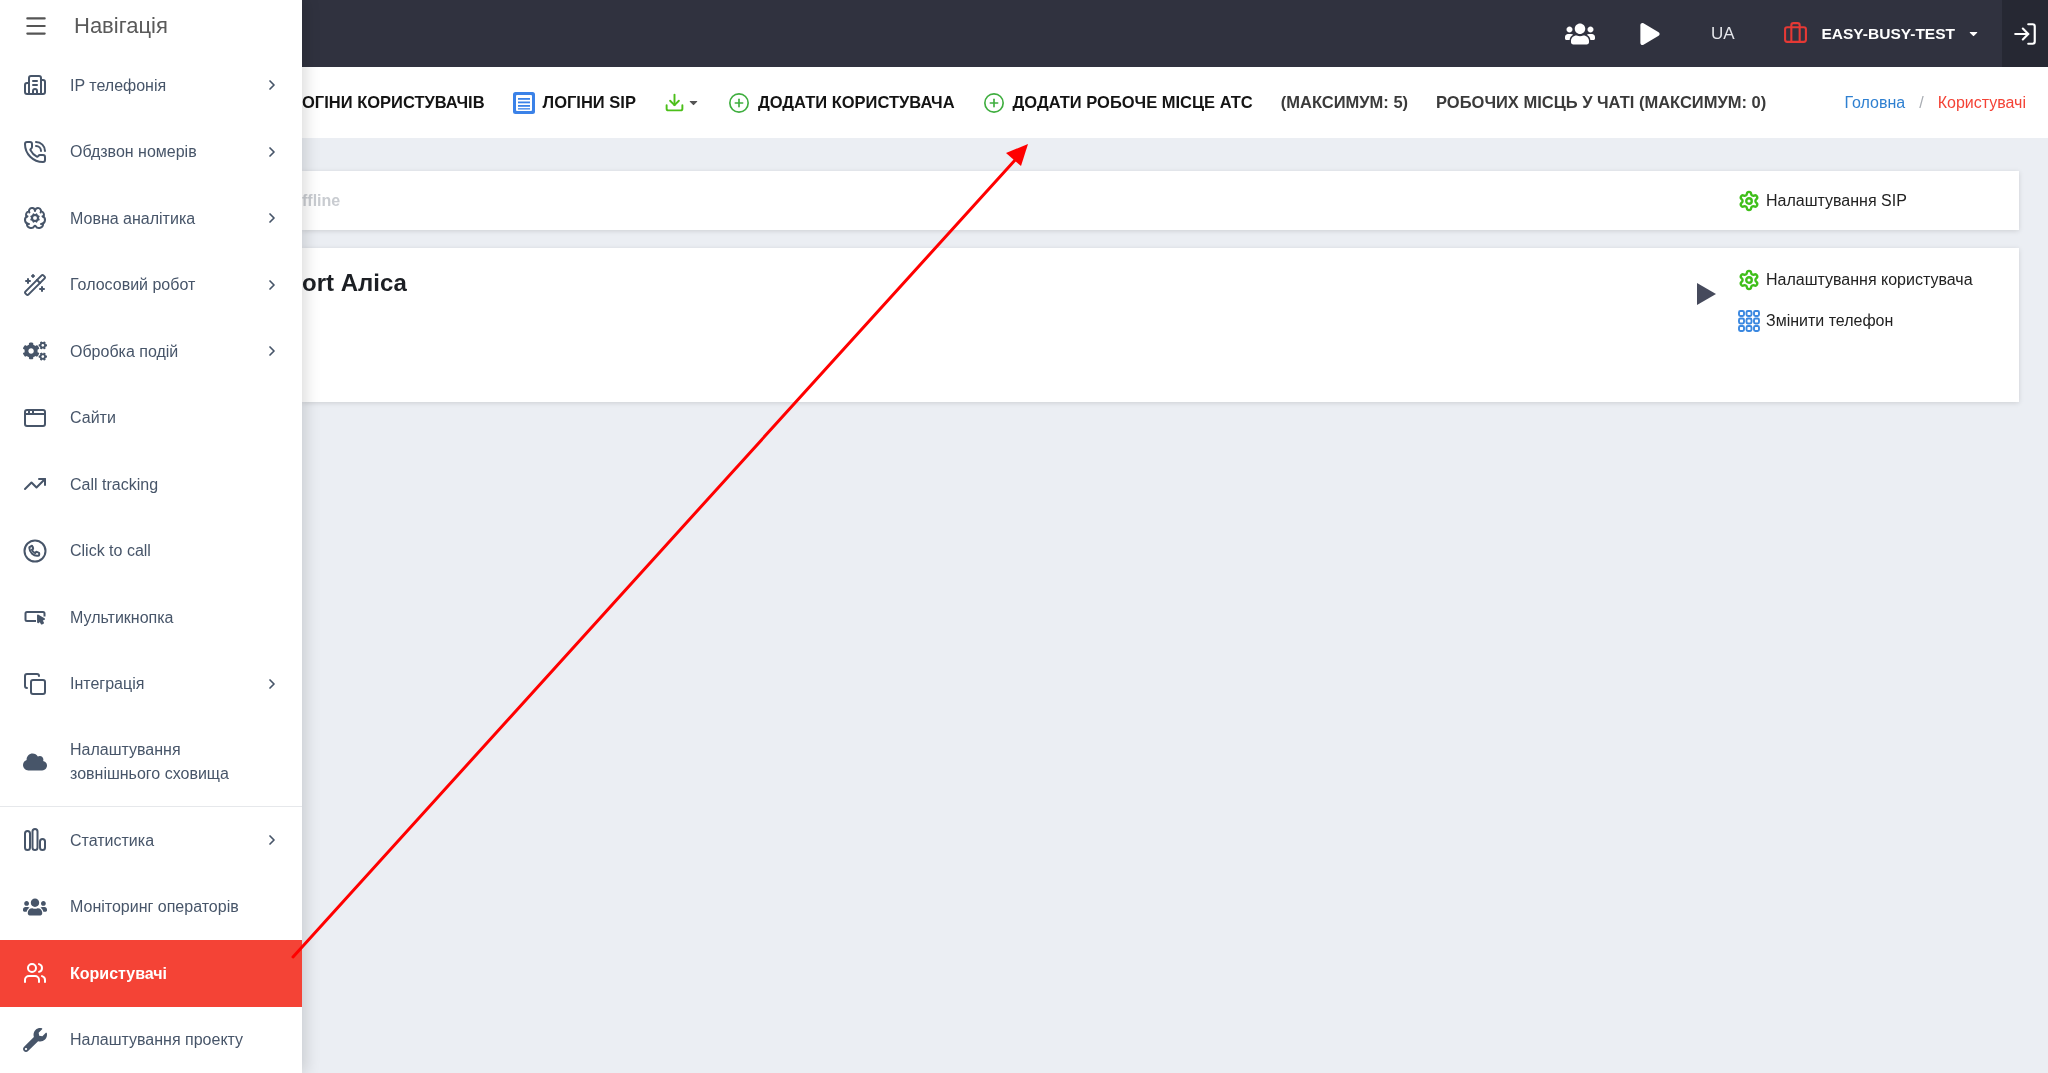 This screenshot has width=2048, height=1073. What do you see at coordinates (393, 102) in the screenshot?
I see `toolbar-link: ОГІНИ КОРИСТУВАЧІВ` at bounding box center [393, 102].